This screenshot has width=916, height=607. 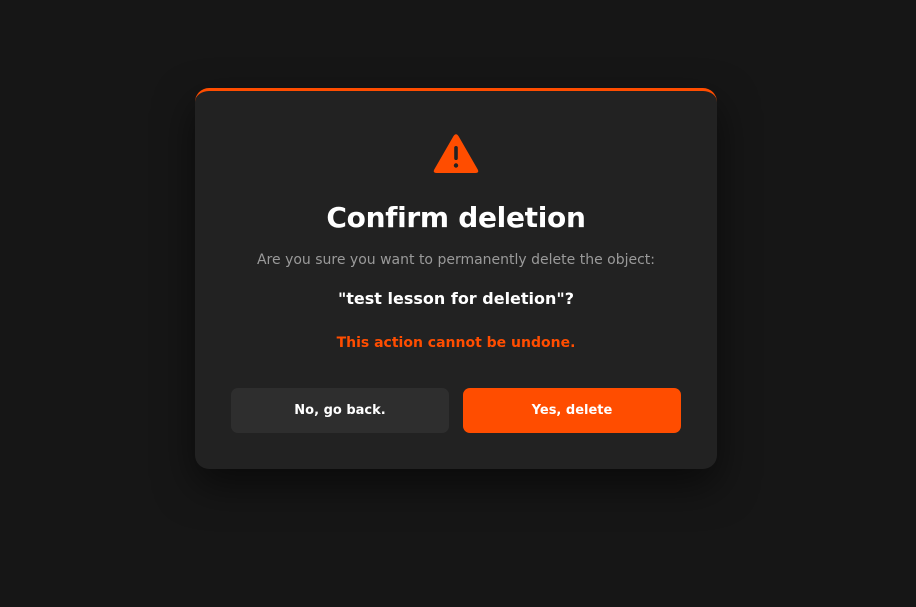 I want to click on object-name: "test lesson for deletion"?, so click(x=456, y=298).